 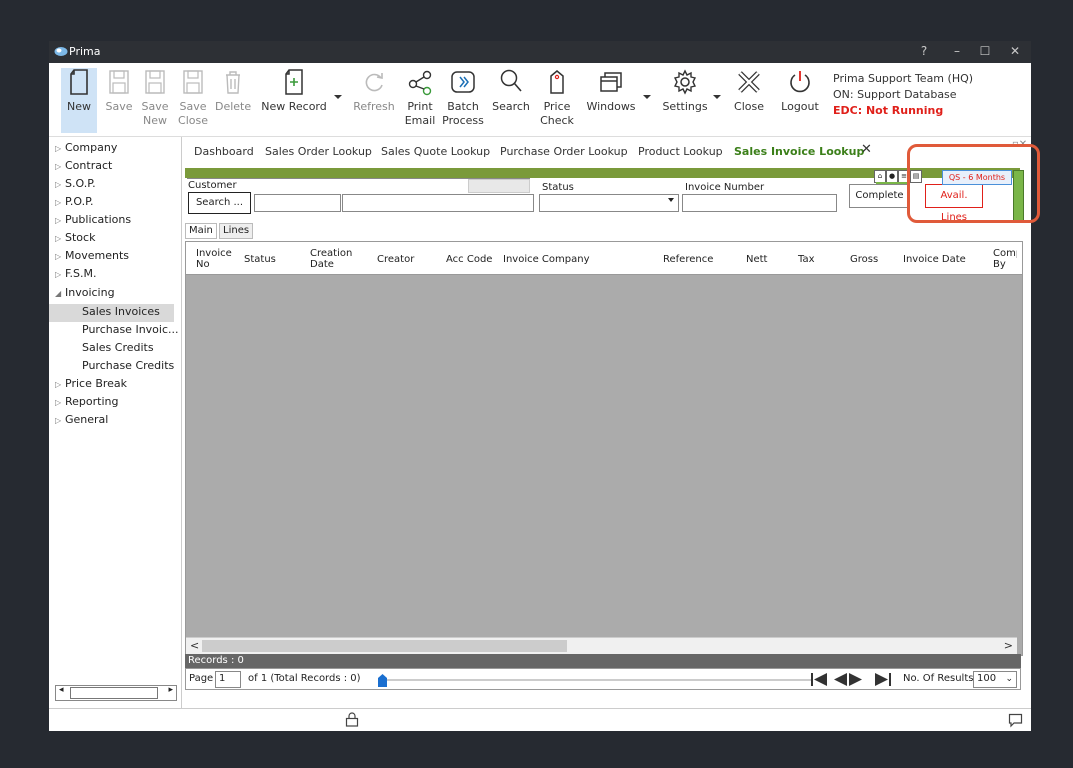 I want to click on save-button: Save, so click(x=119, y=100).